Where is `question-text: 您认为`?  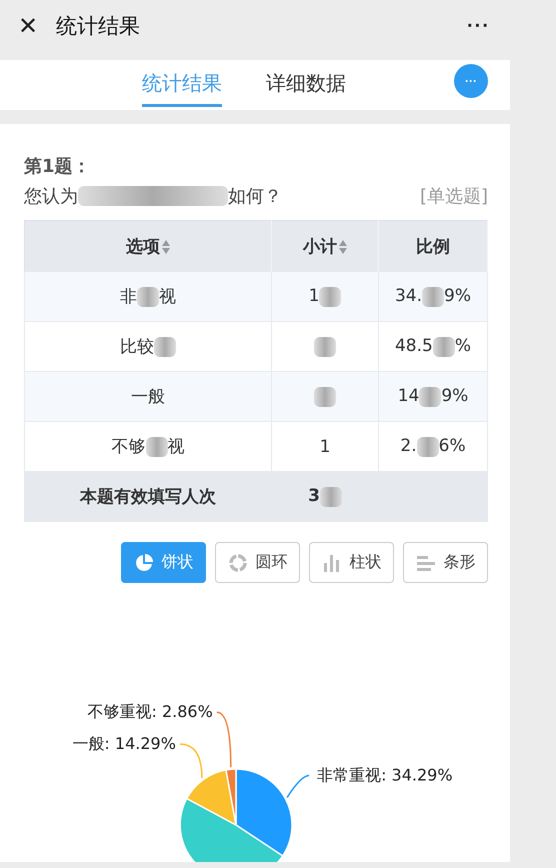 question-text: 您认为 is located at coordinates (51, 196).